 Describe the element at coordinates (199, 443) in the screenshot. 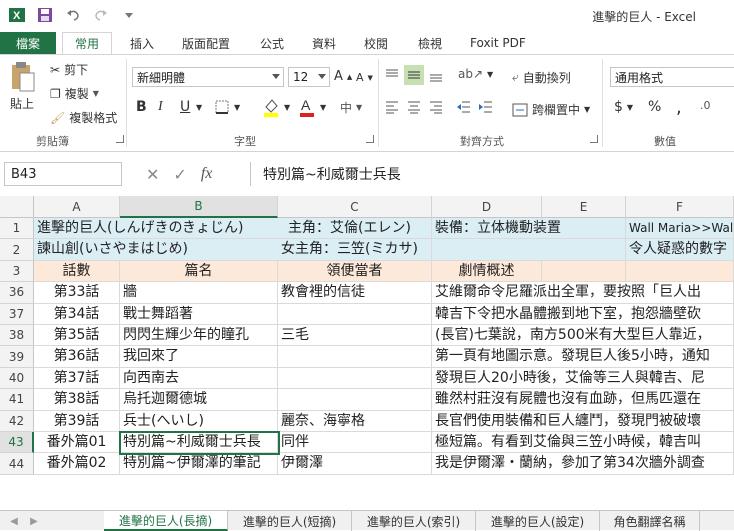

I see `table-cell-title-selected: 特別篇~利威爾士兵長` at that location.